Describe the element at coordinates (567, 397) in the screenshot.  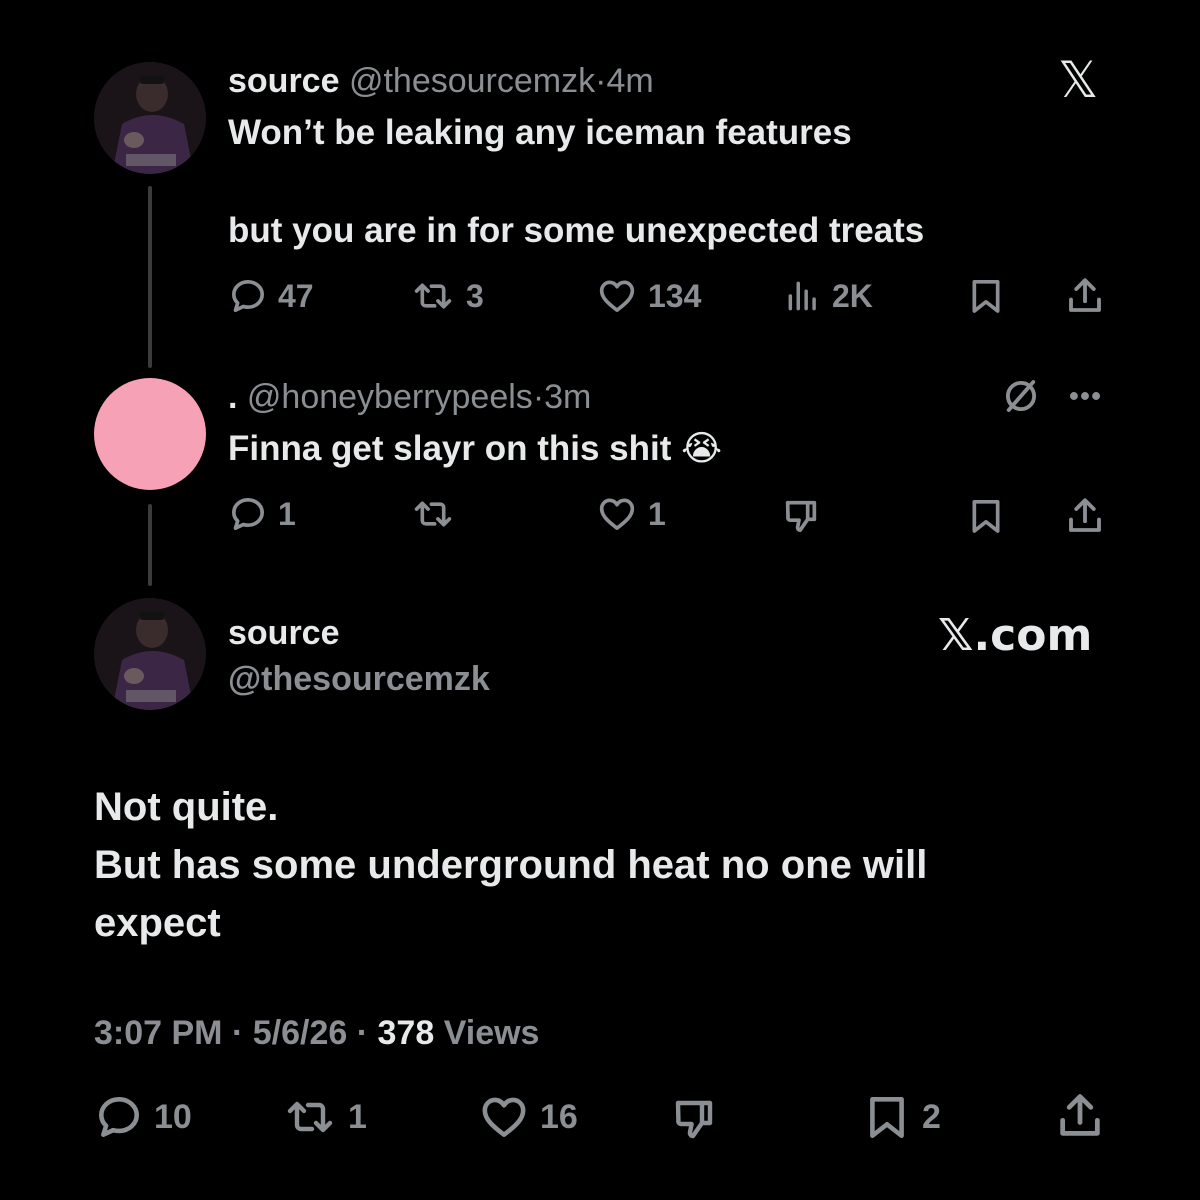
I see `reply-time: 3m` at that location.